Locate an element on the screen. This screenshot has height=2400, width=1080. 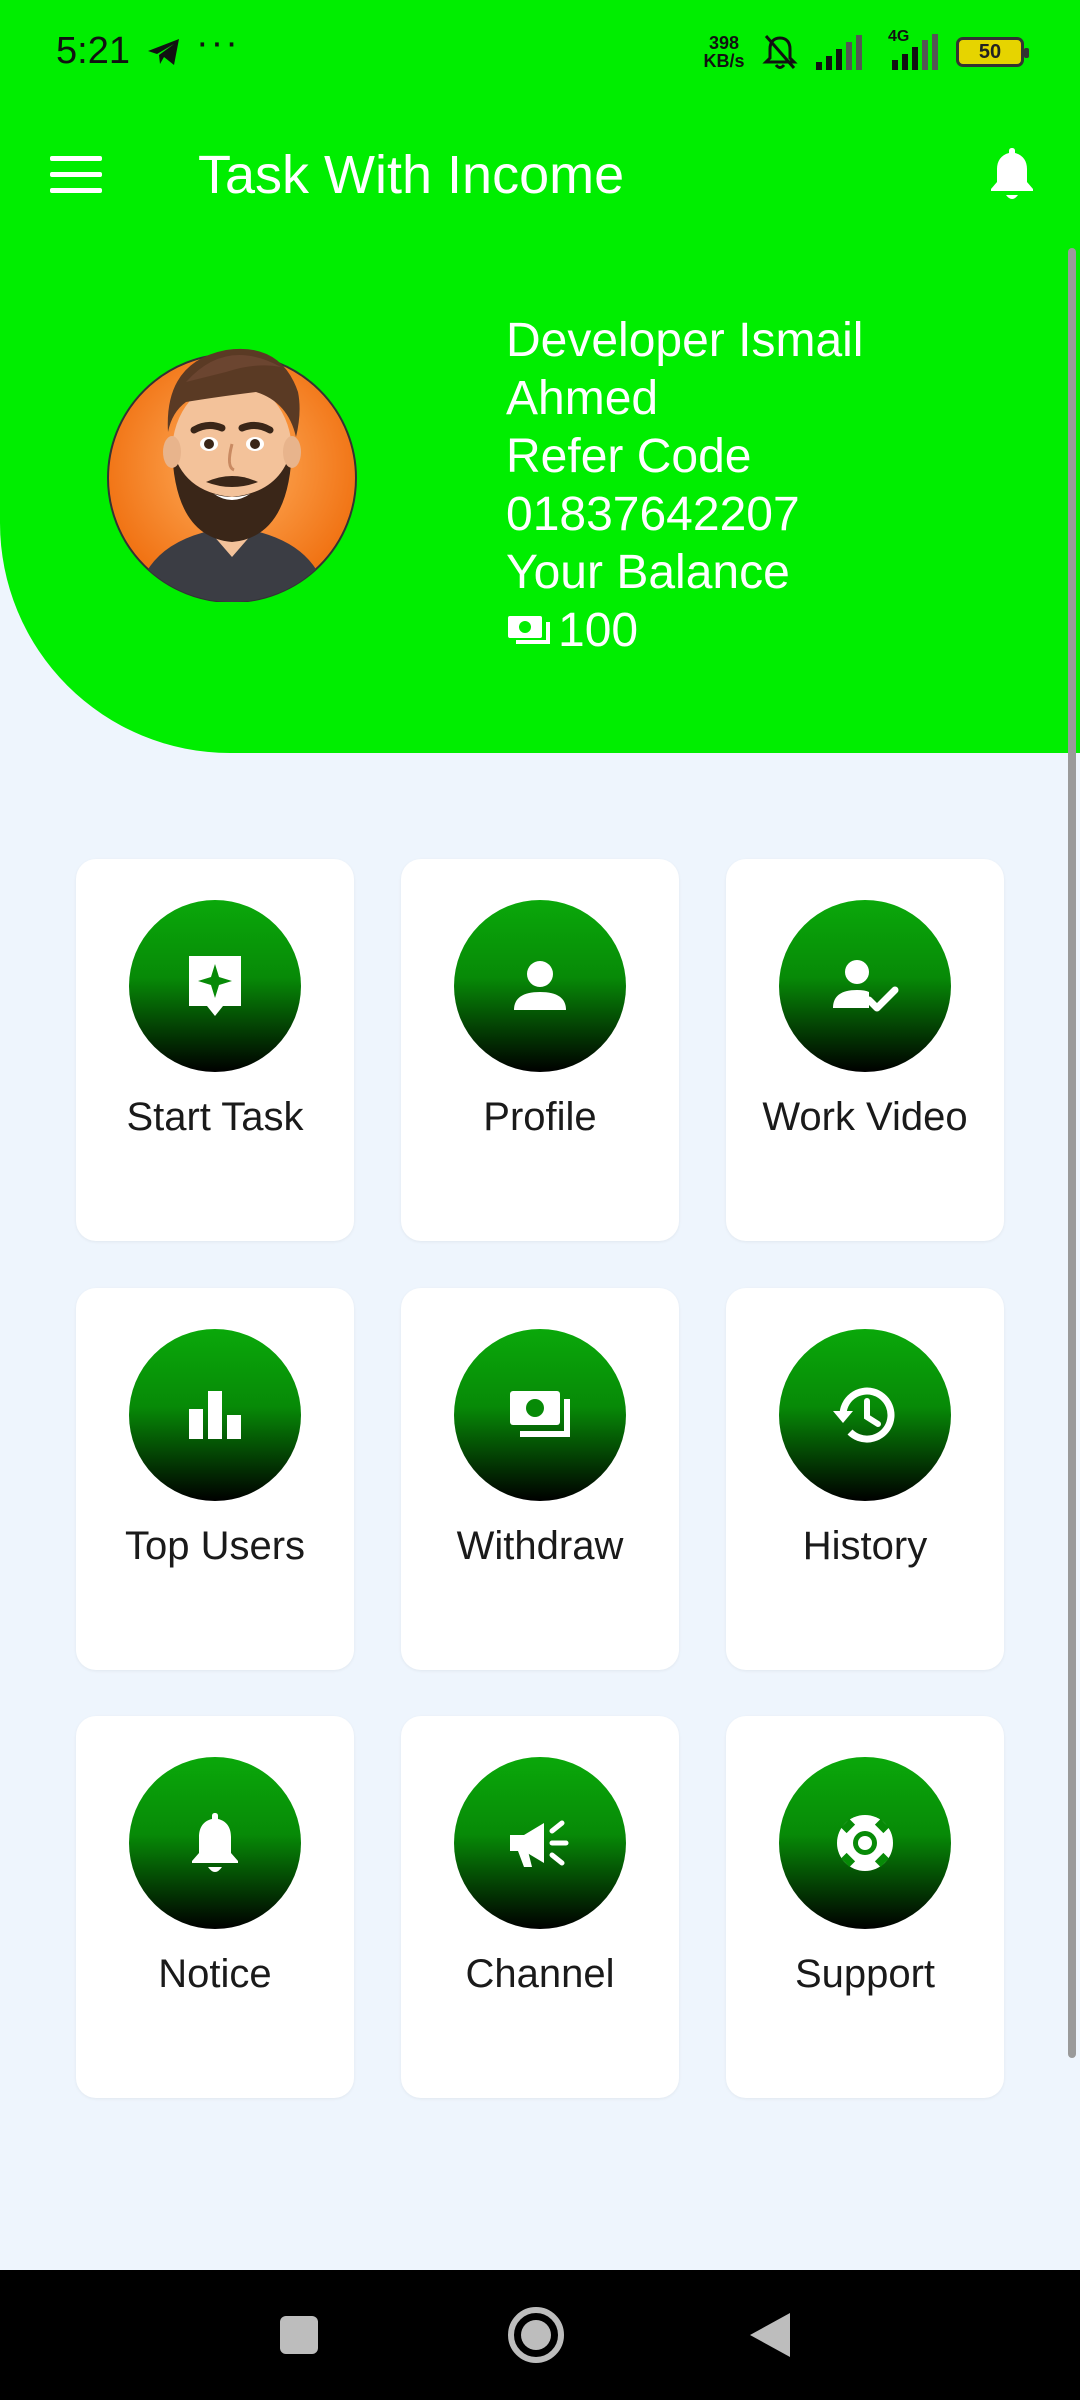
bar-chart-icon is located at coordinates (215, 1415).